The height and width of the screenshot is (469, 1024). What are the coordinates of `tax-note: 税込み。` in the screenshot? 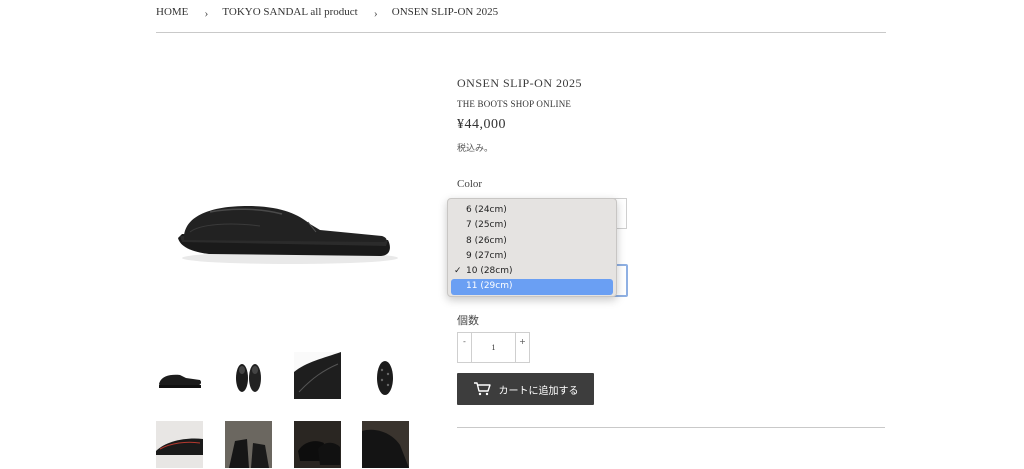 It's located at (475, 149).